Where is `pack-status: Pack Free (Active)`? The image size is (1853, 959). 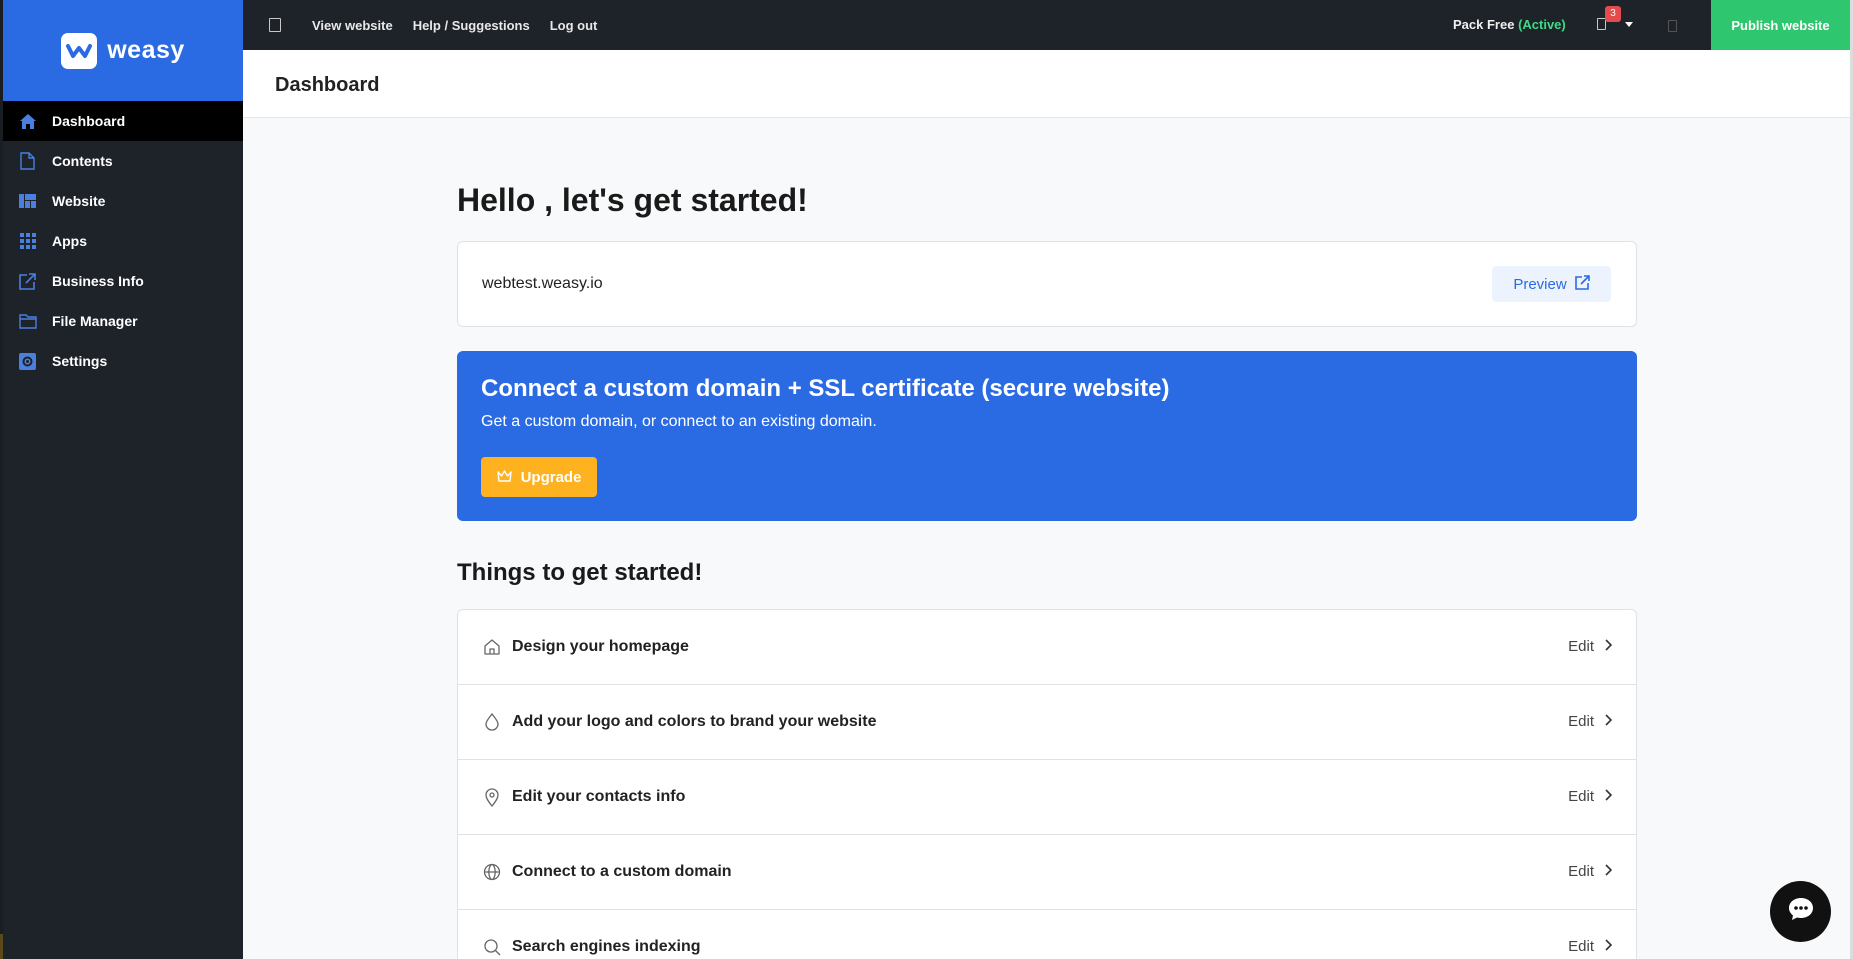 pack-status: Pack Free (Active) is located at coordinates (1509, 24).